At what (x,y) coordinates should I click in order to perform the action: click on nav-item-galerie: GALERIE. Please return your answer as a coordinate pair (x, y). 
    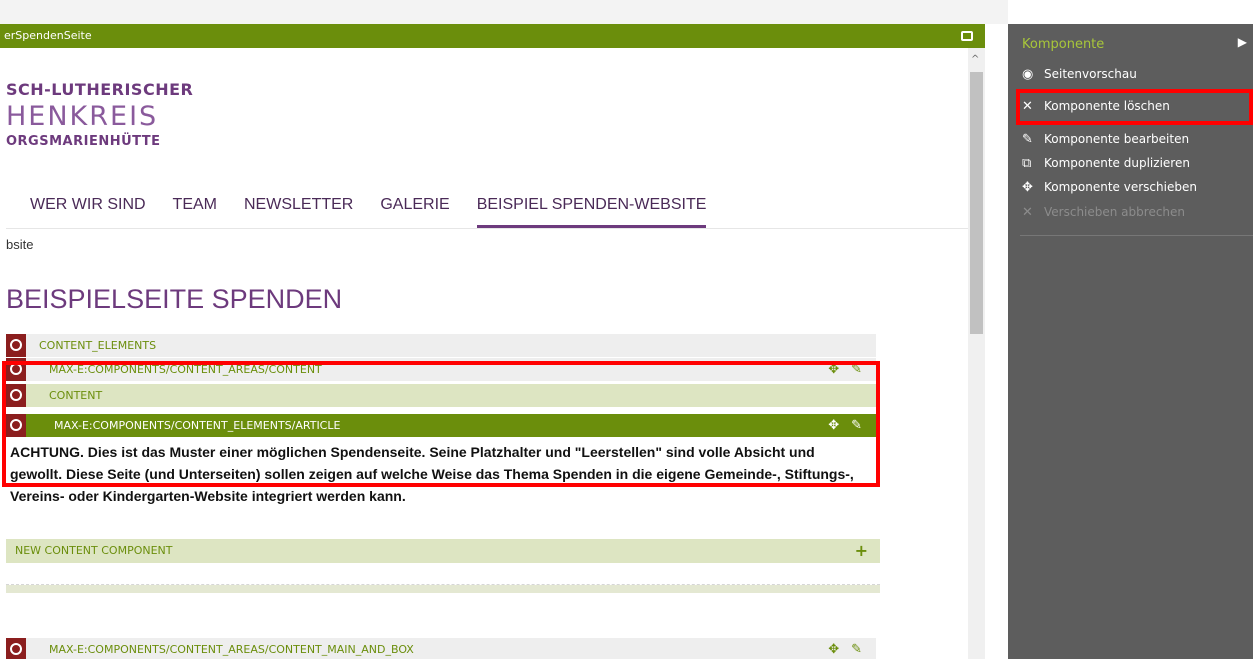
    Looking at the image, I should click on (414, 212).